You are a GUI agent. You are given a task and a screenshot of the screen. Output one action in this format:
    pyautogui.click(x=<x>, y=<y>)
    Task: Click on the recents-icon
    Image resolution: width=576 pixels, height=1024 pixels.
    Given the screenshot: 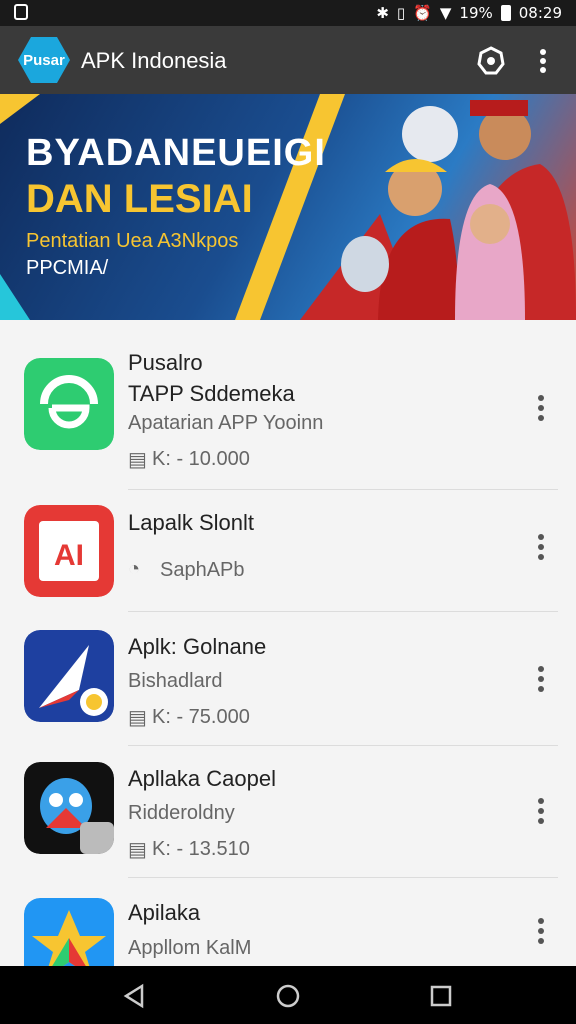 What is the action you would take?
    pyautogui.click(x=441, y=996)
    